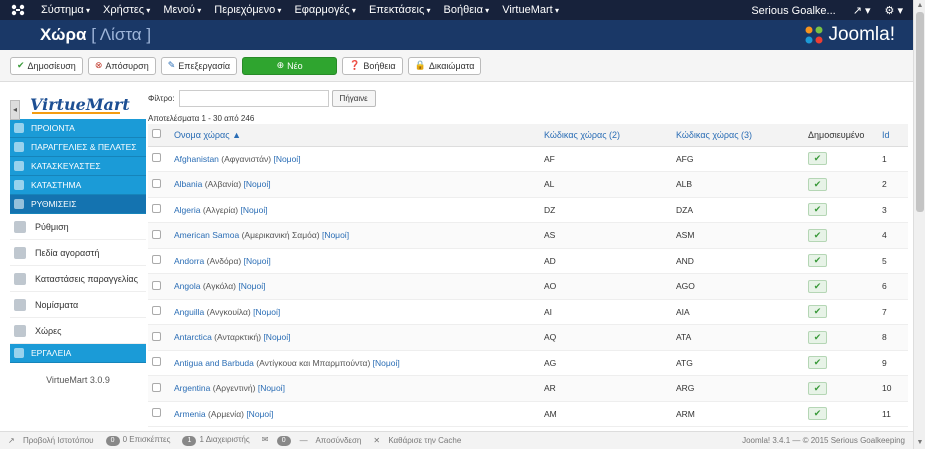 This screenshot has height=449, width=925. I want to click on unpublish-button: ⊗ Απόσυρση, so click(121, 65).